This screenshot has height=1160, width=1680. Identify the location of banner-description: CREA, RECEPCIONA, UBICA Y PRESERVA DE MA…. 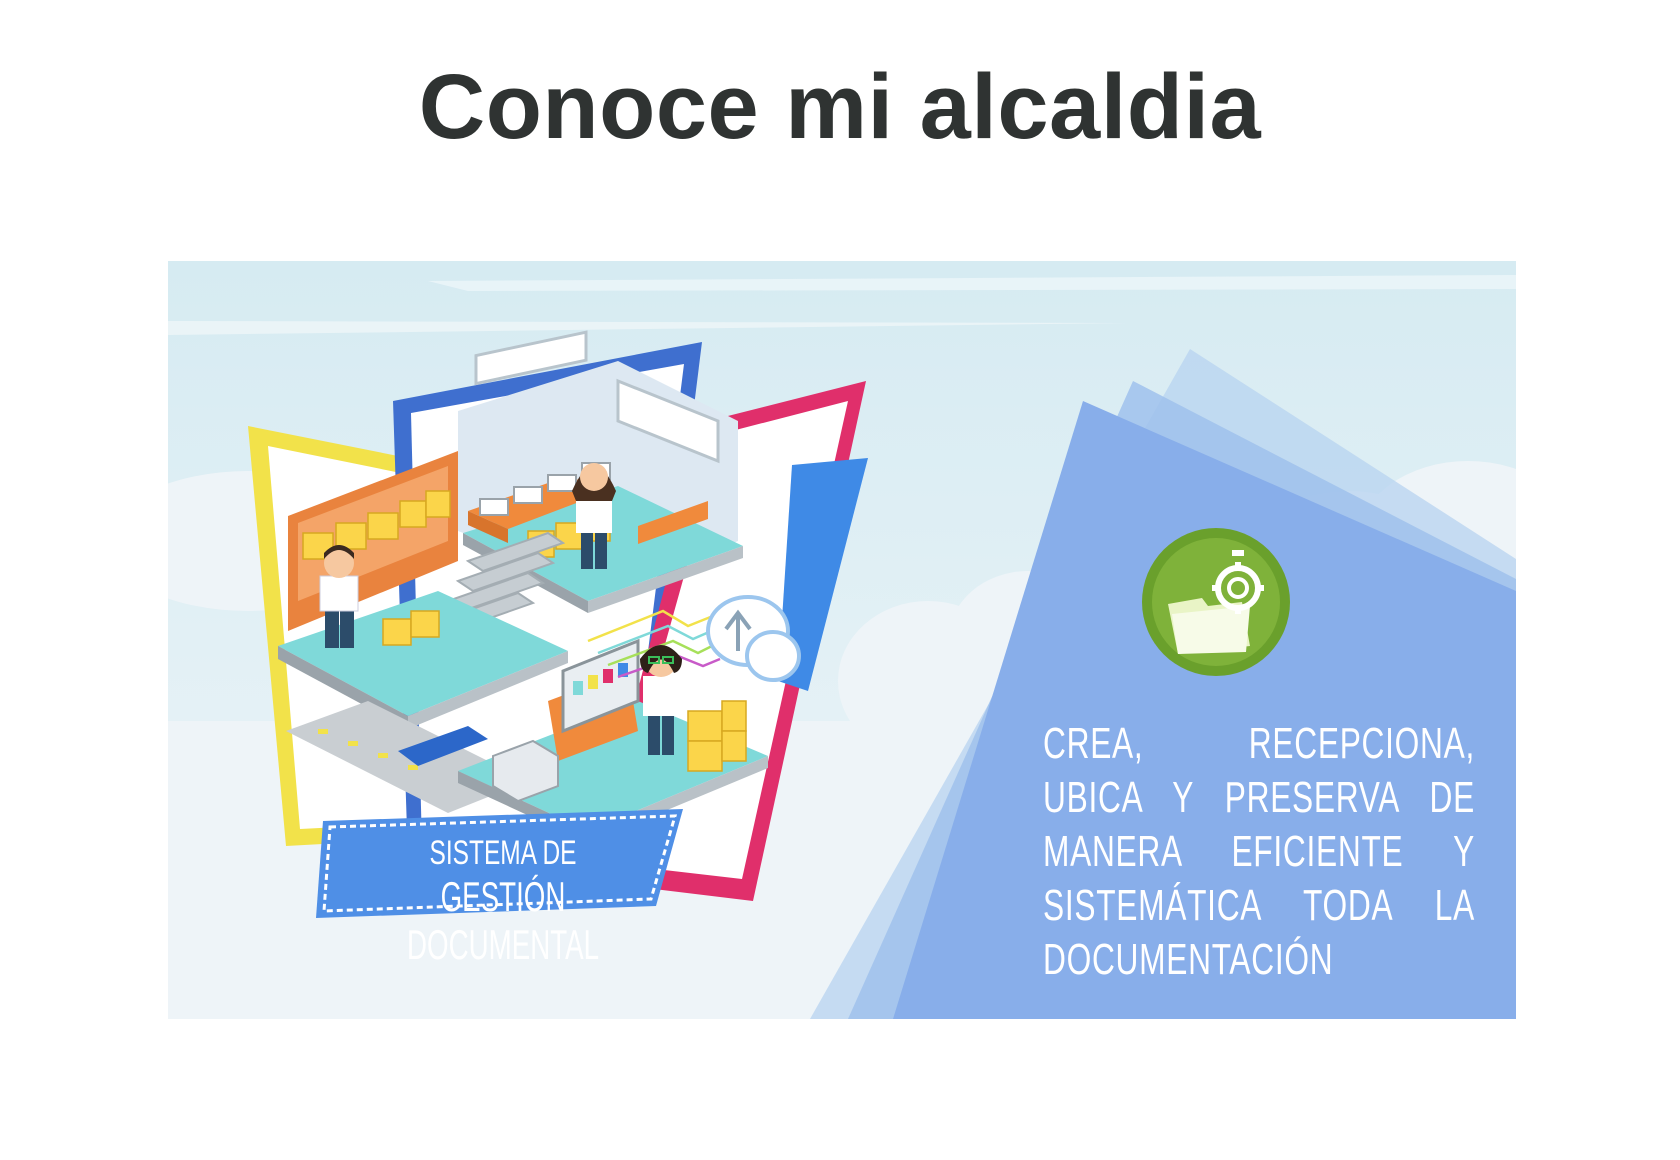
(1259, 851).